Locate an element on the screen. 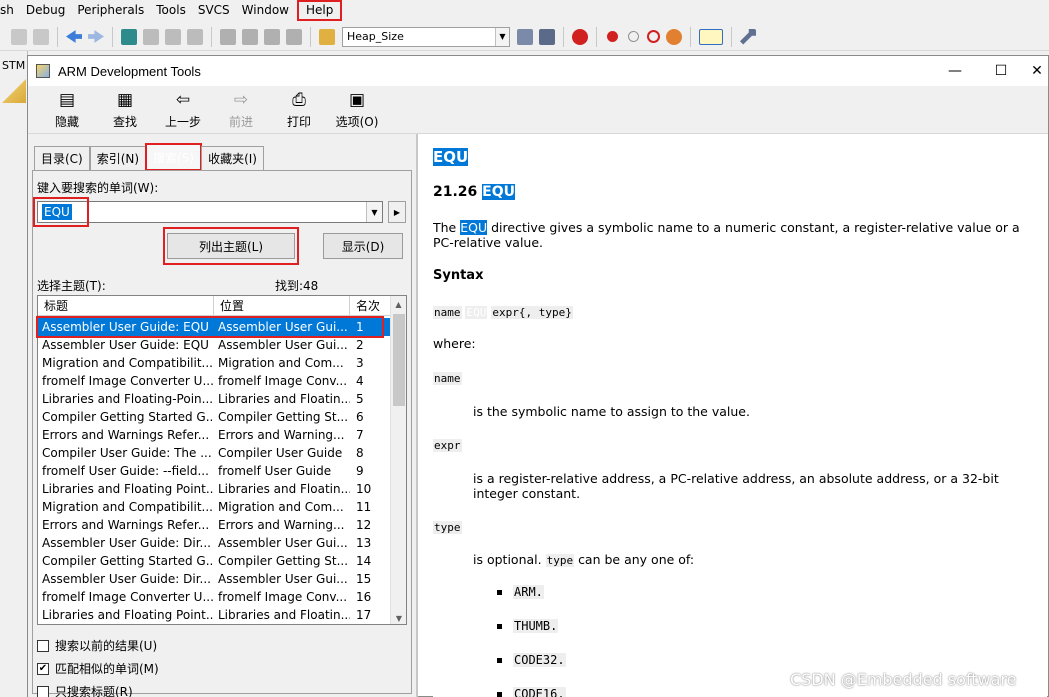 This screenshot has height=697, width=1049. close-button: ✕ is located at coordinates (1036, 71).